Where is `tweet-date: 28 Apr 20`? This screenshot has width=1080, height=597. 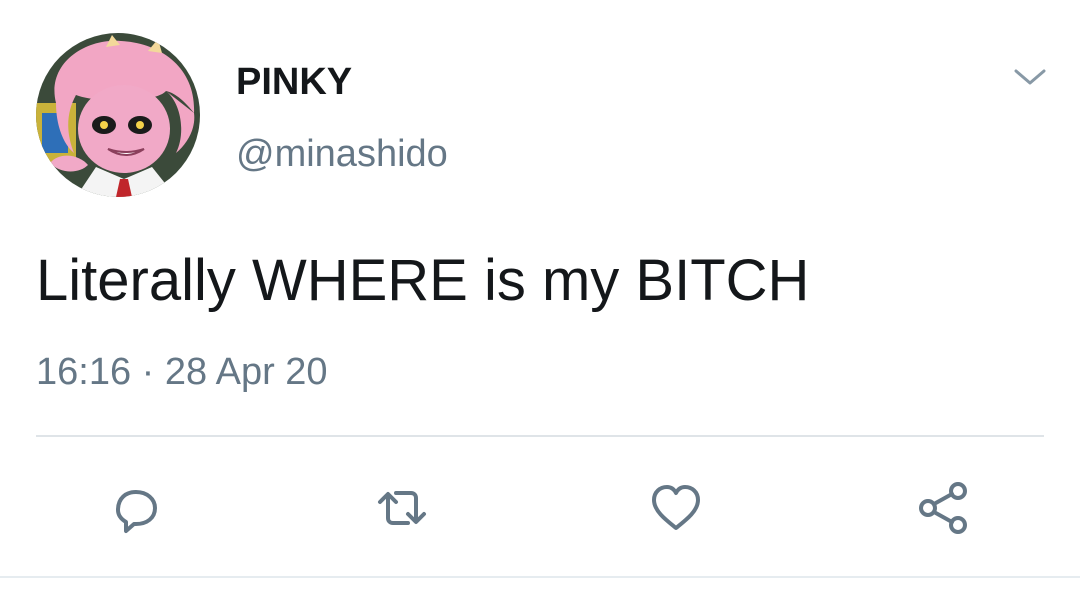 tweet-date: 28 Apr 20 is located at coordinates (246, 372).